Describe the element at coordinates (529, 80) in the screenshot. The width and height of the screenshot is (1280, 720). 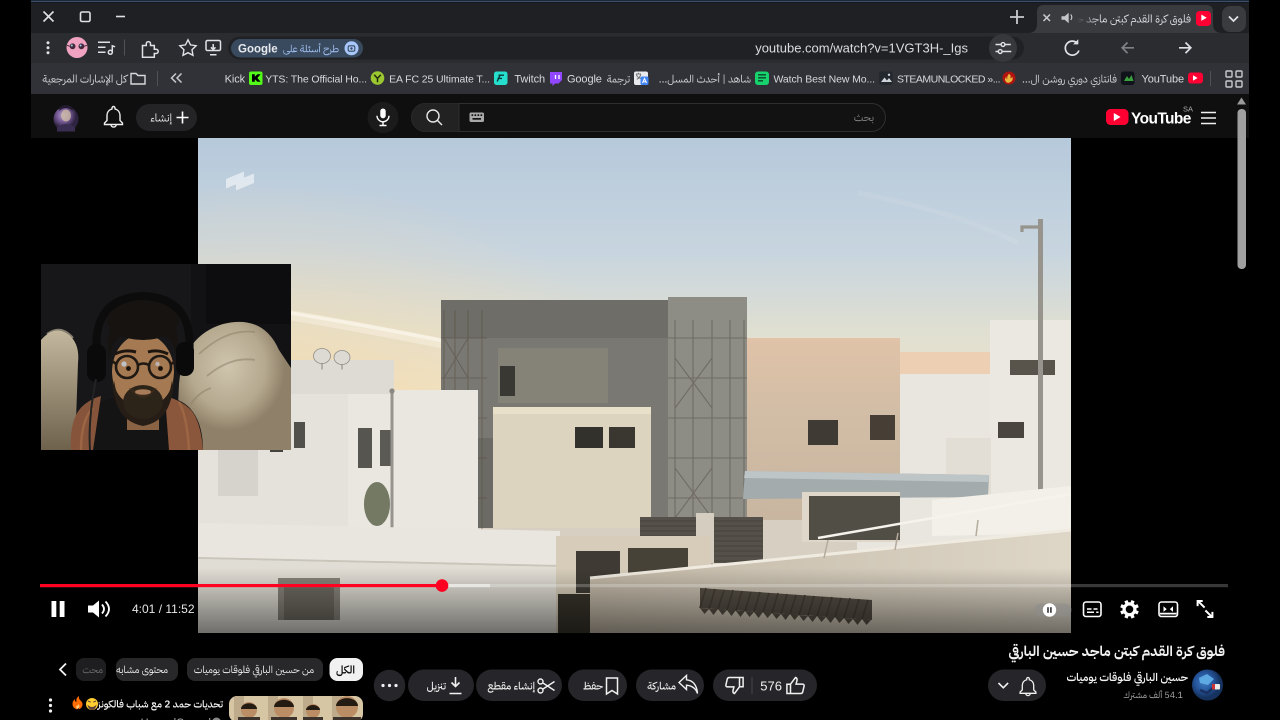
I see `svg-text: Twitch` at that location.